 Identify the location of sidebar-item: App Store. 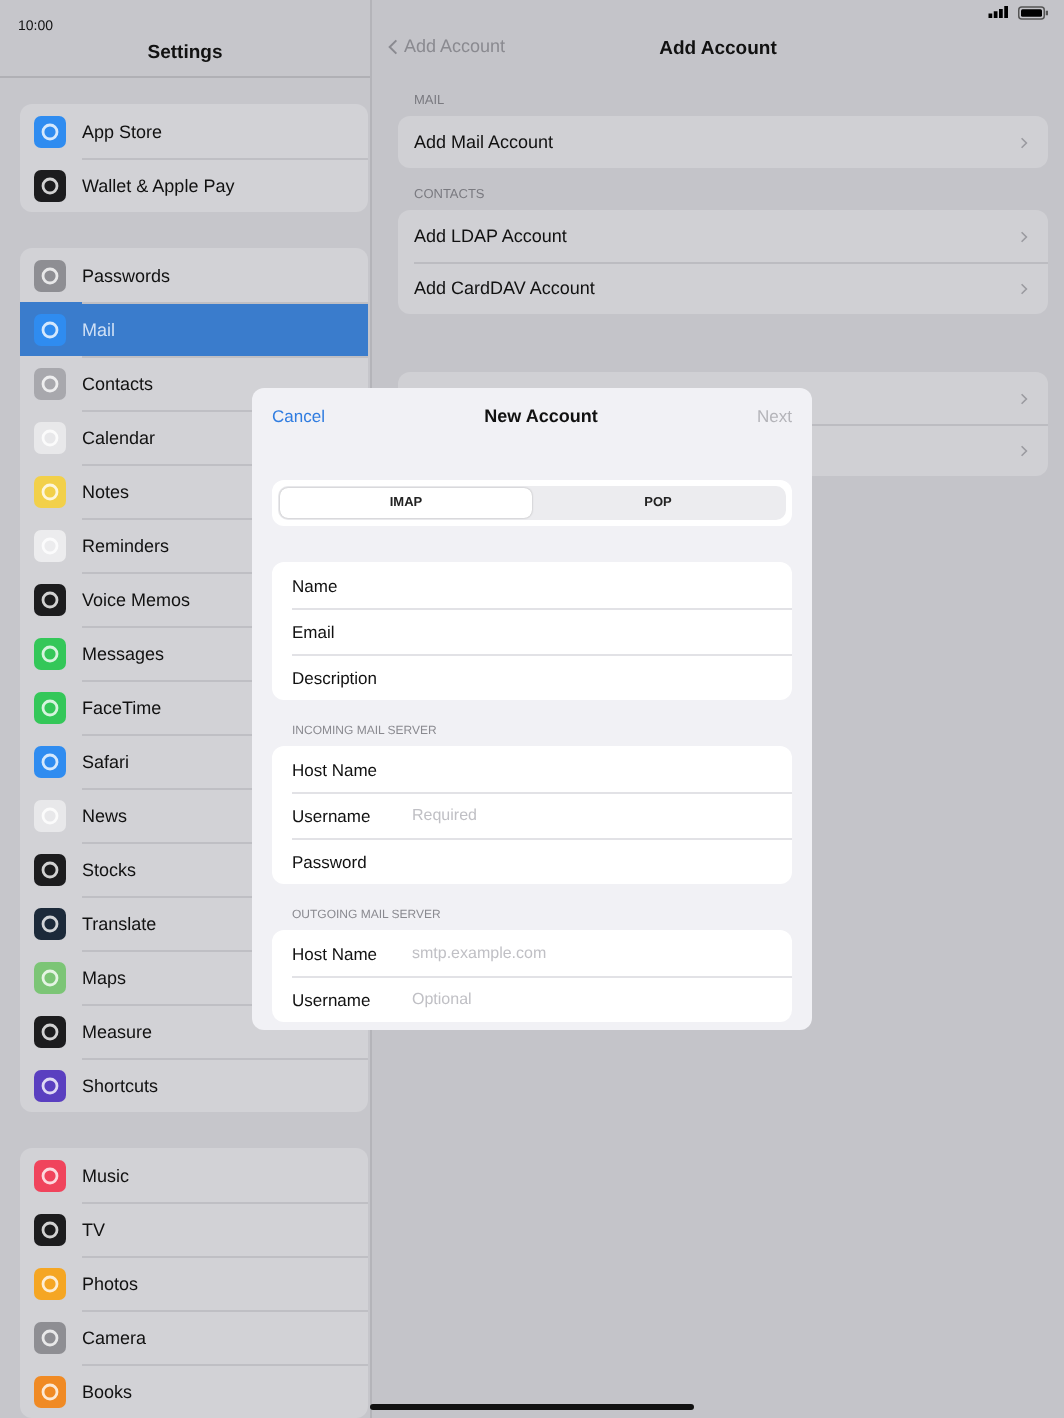
(194, 131).